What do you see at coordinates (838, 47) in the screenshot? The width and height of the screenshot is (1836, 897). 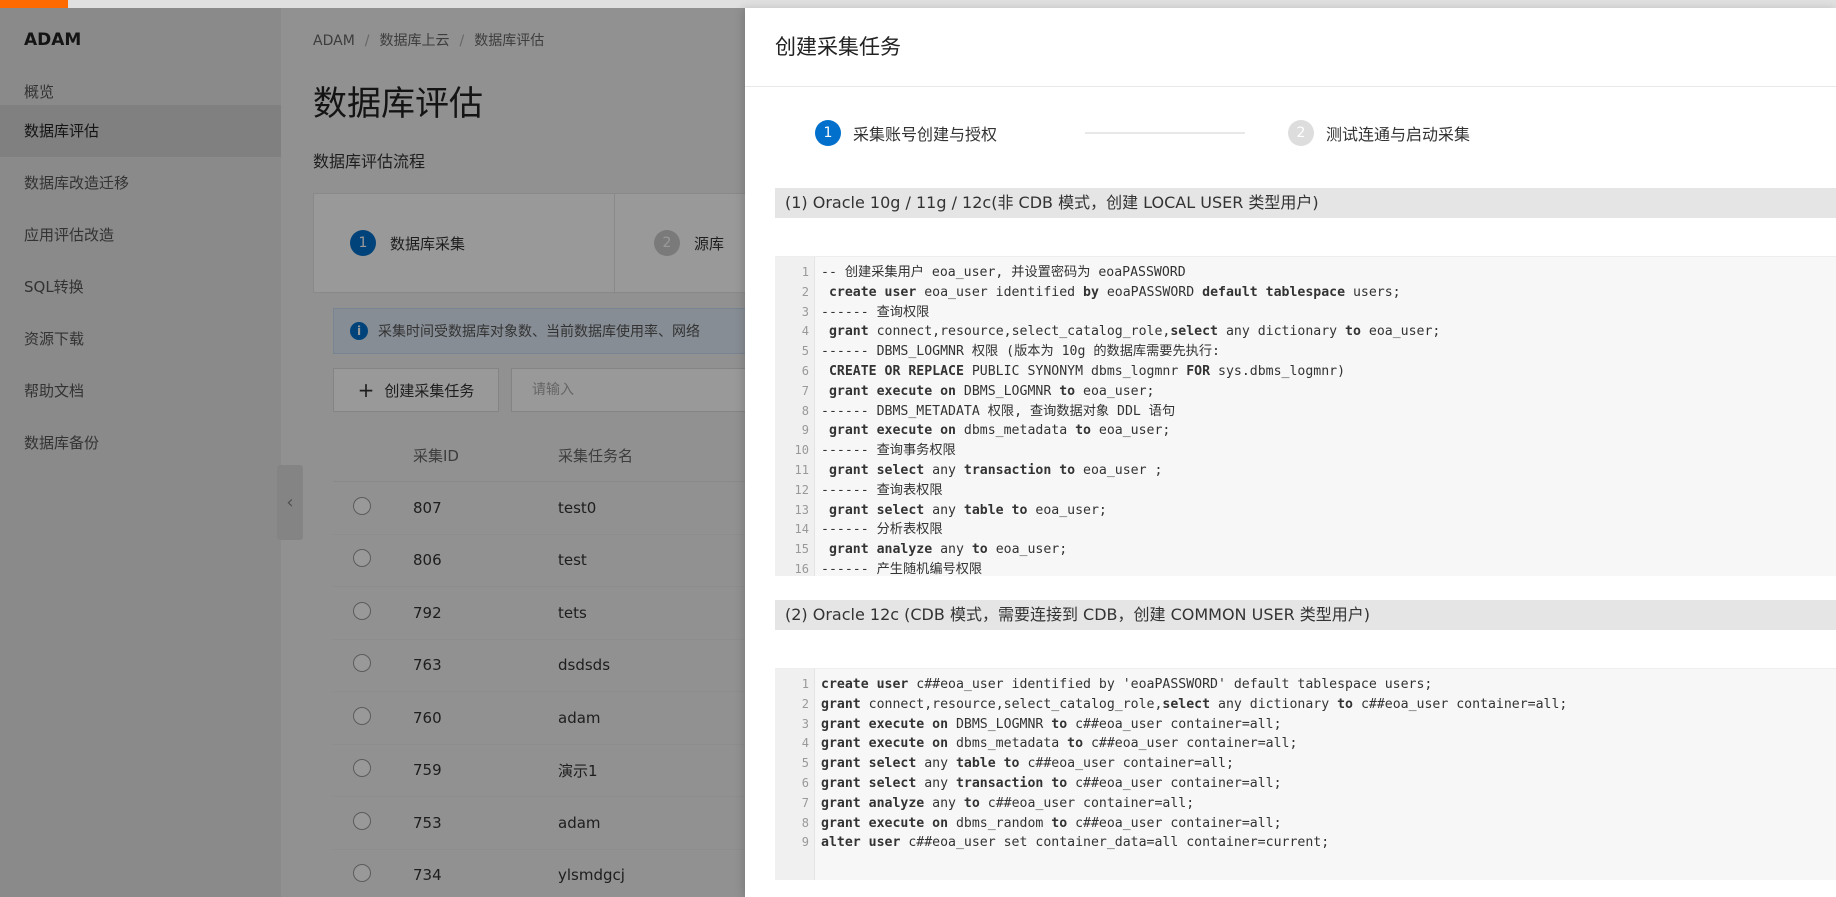 I see `drawer-title: 创建采集任务` at bounding box center [838, 47].